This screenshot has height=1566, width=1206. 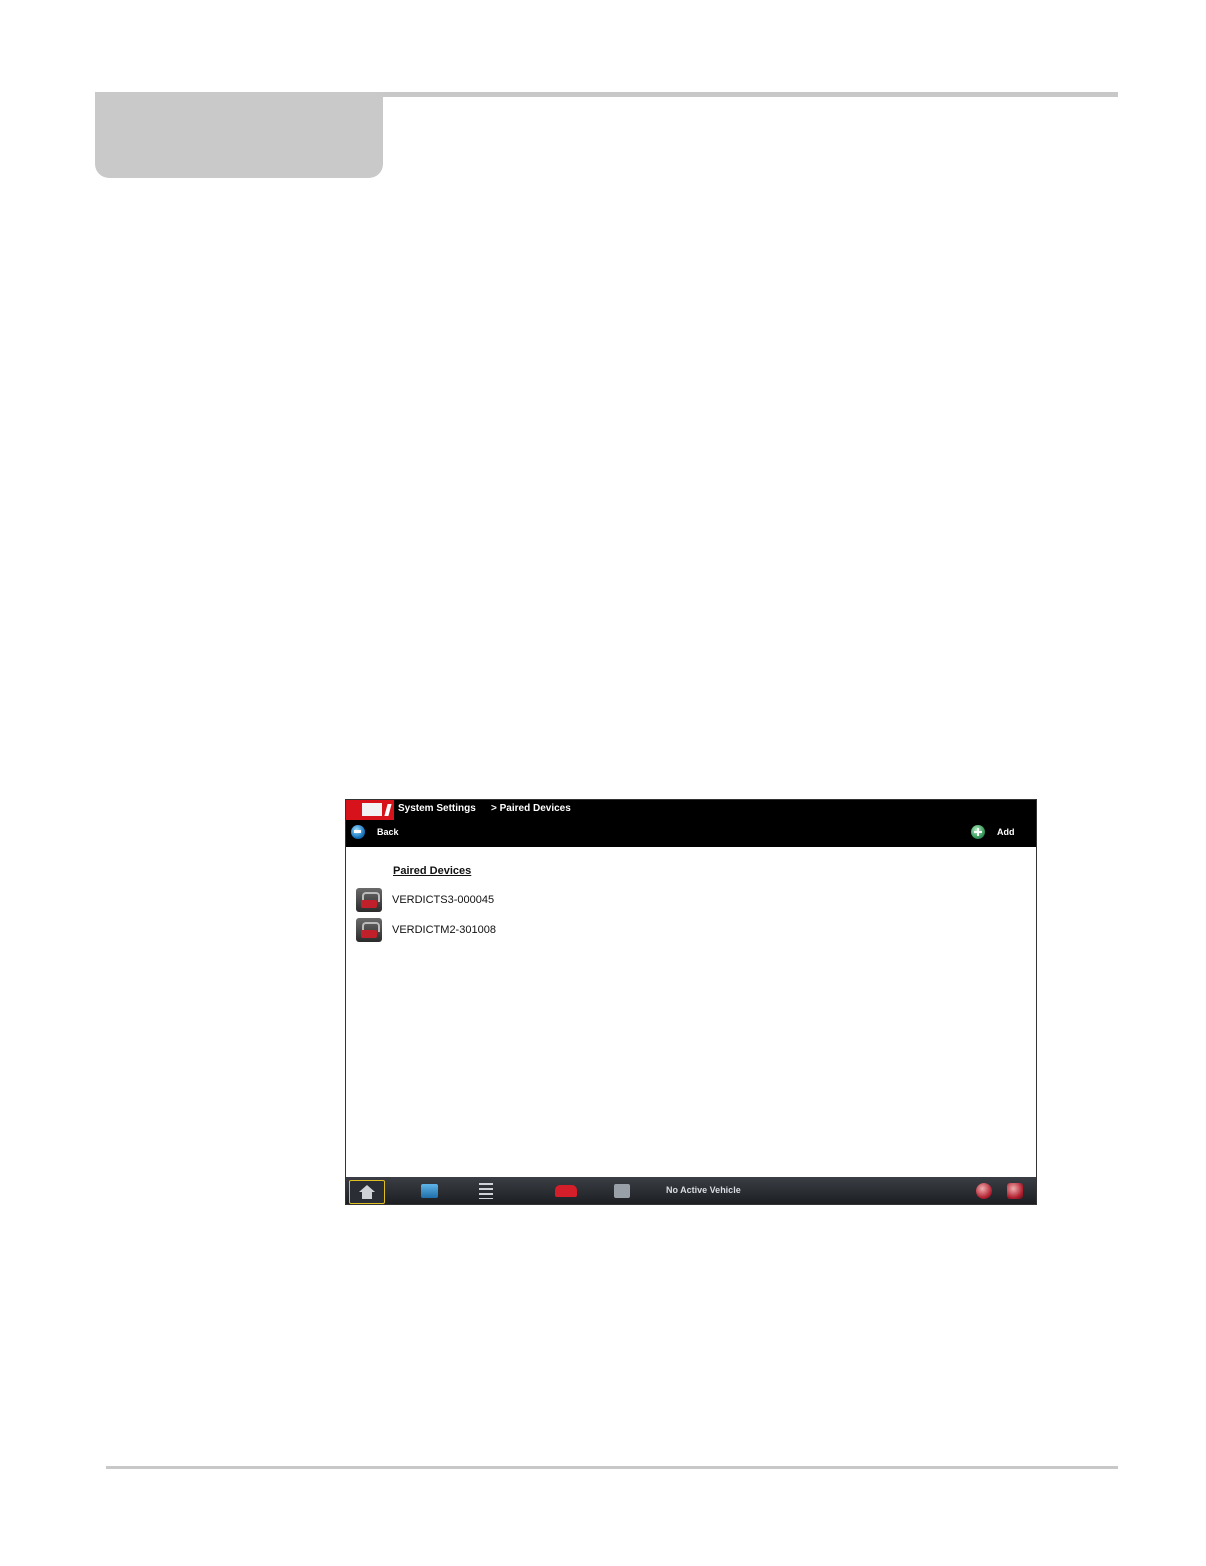 I want to click on vehicle-status: No Active Vehicle, so click(x=703, y=1190).